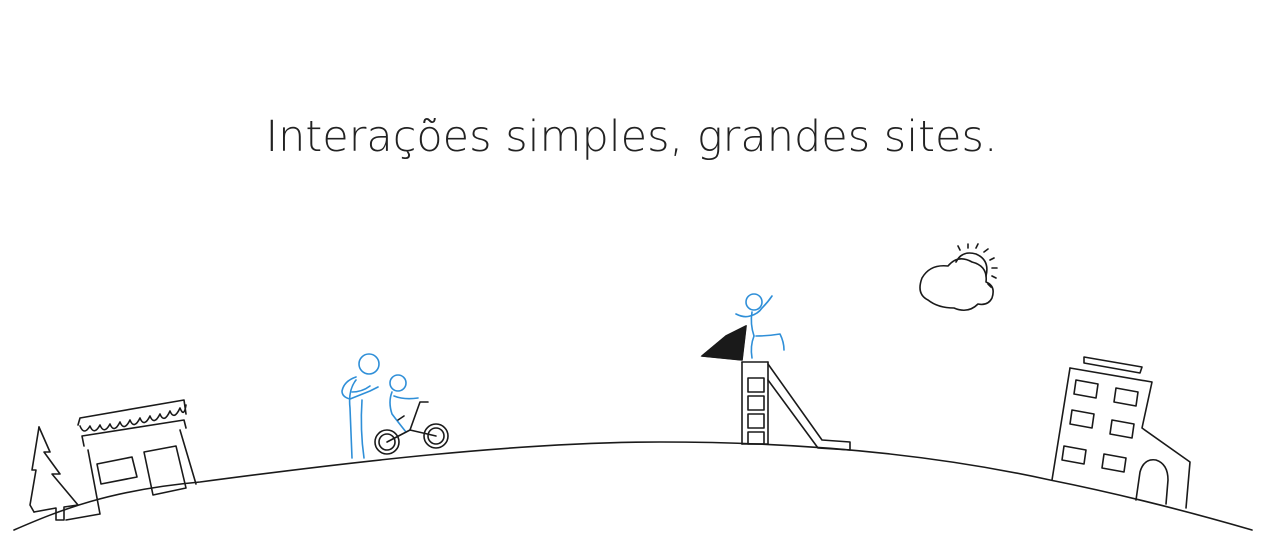 The image size is (1263, 550). I want to click on cloud-sun-icon, so click(958, 277).